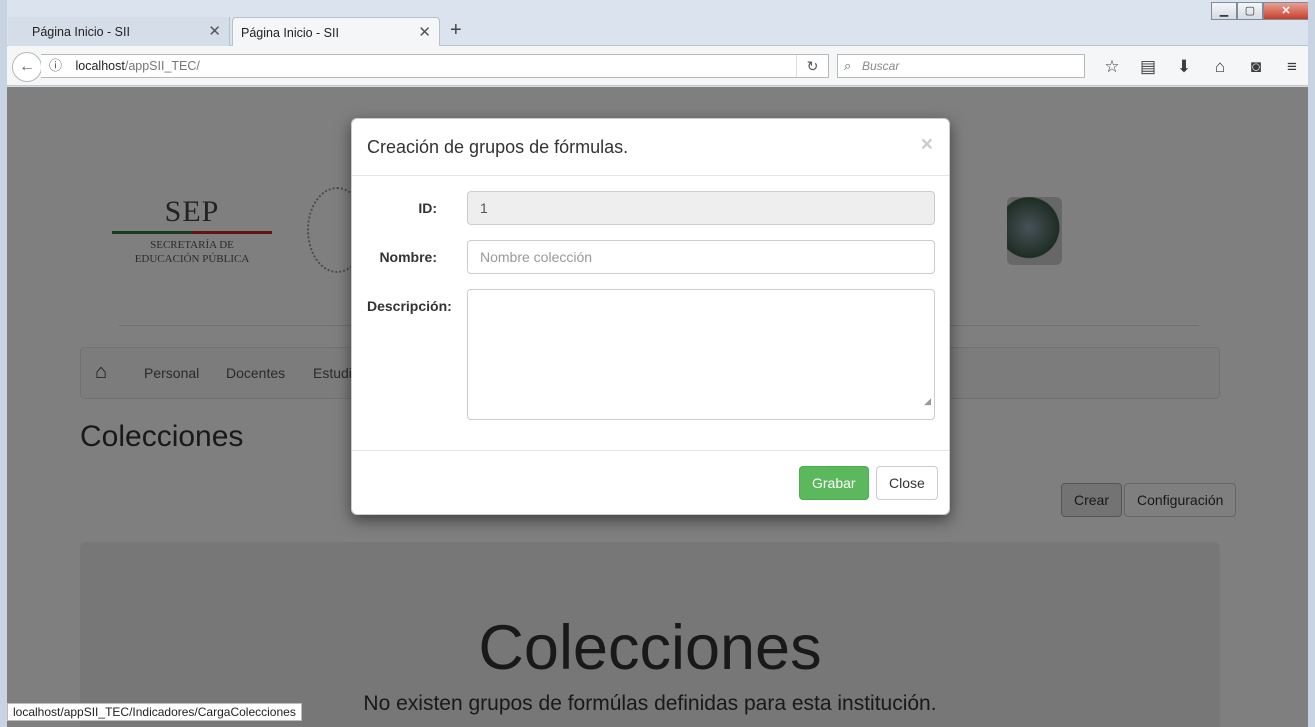 The width and height of the screenshot is (1315, 727). Describe the element at coordinates (1148, 67) in the screenshot. I see `reading-list-icon: ▤` at that location.